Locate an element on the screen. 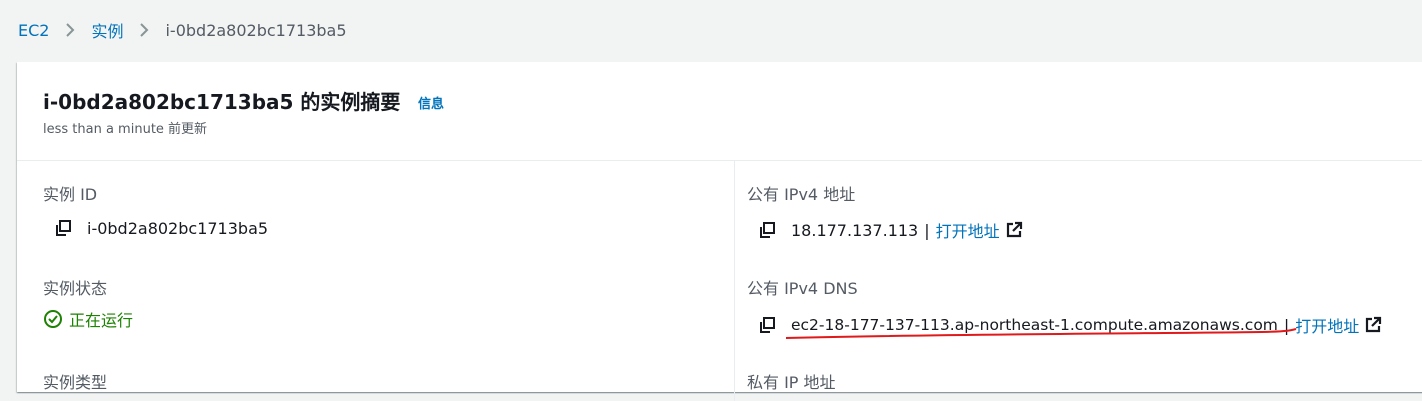 This screenshot has width=1422, height=401. info-link: 信息 is located at coordinates (431, 102).